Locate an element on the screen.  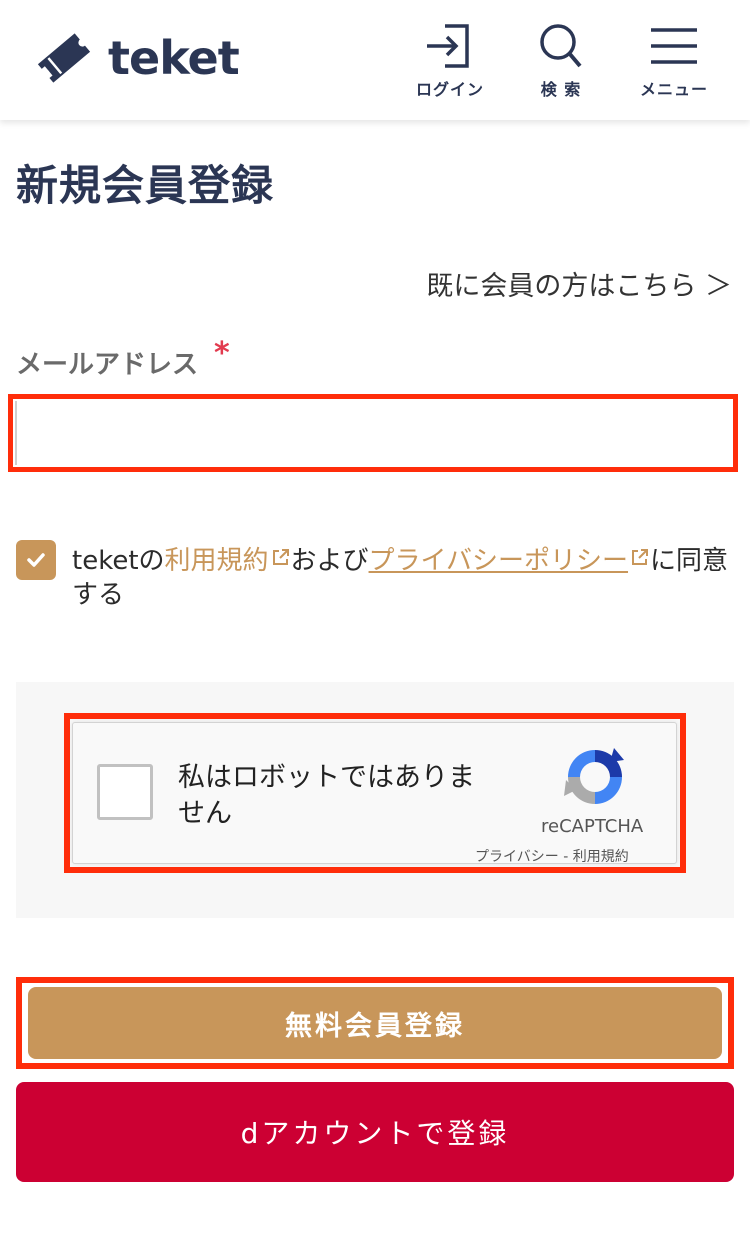
required-mark: * is located at coordinates (222, 353).